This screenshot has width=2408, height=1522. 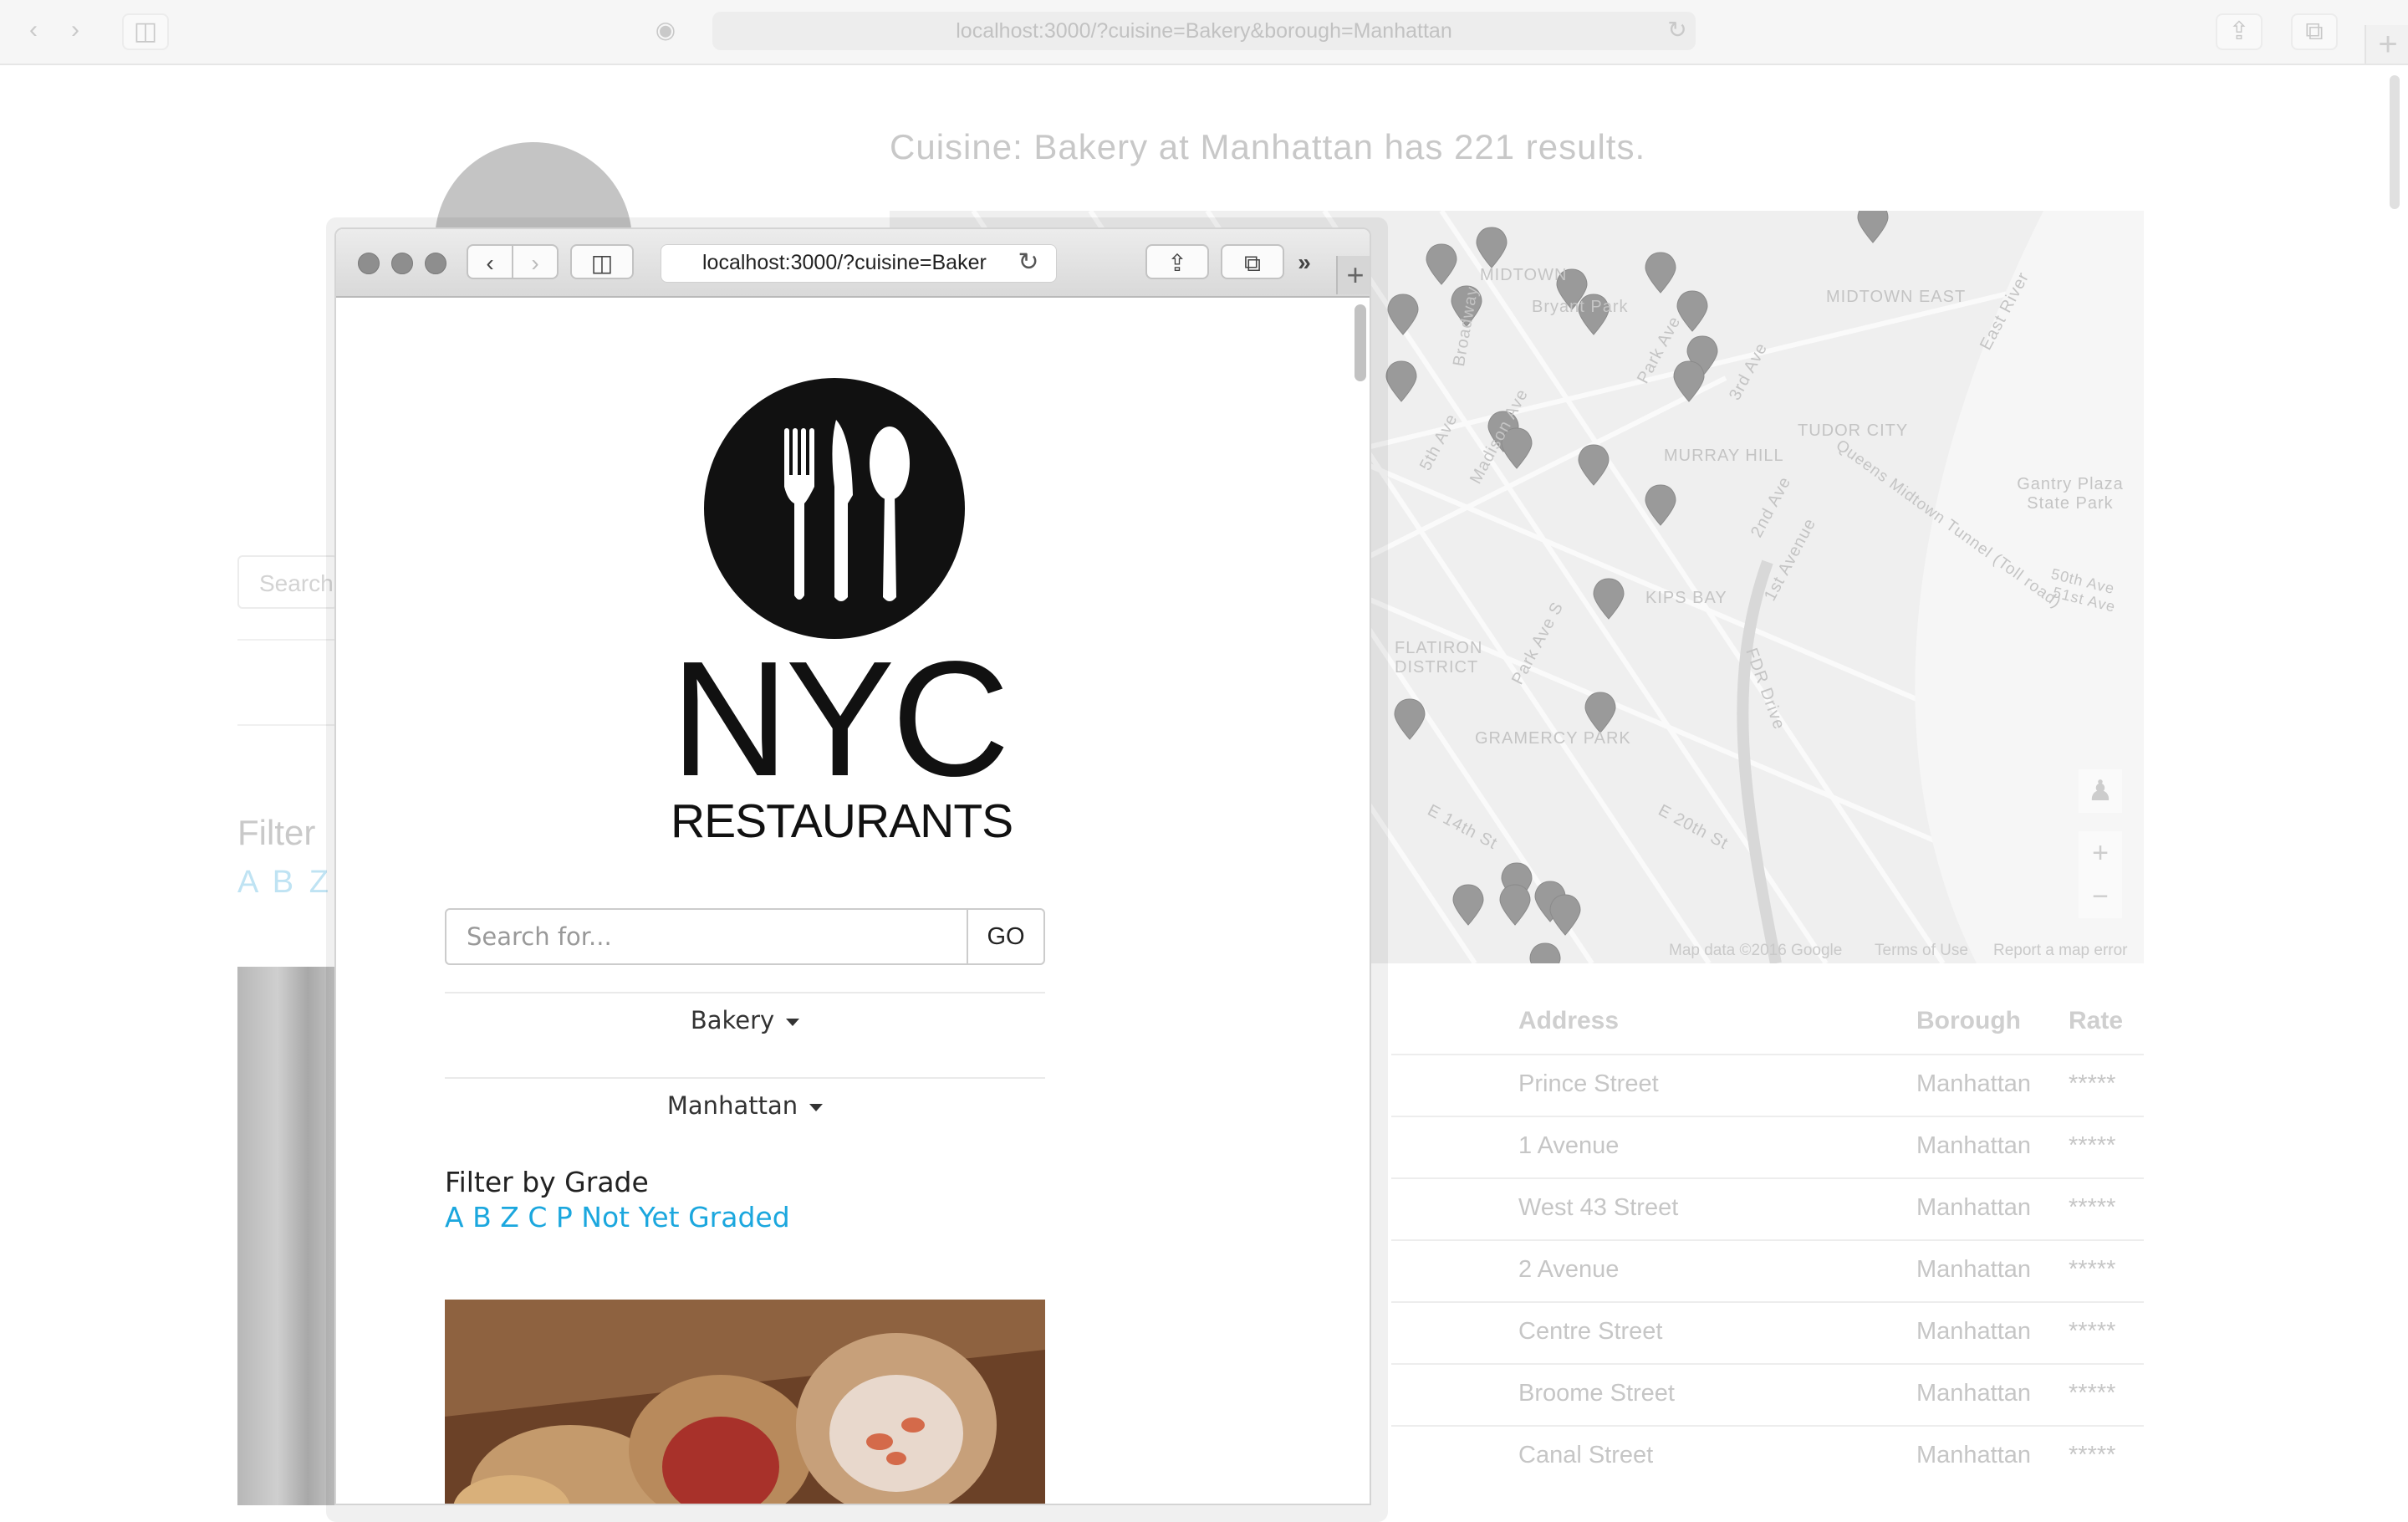 I want to click on address-cell: Prince Street, so click(x=1588, y=1083).